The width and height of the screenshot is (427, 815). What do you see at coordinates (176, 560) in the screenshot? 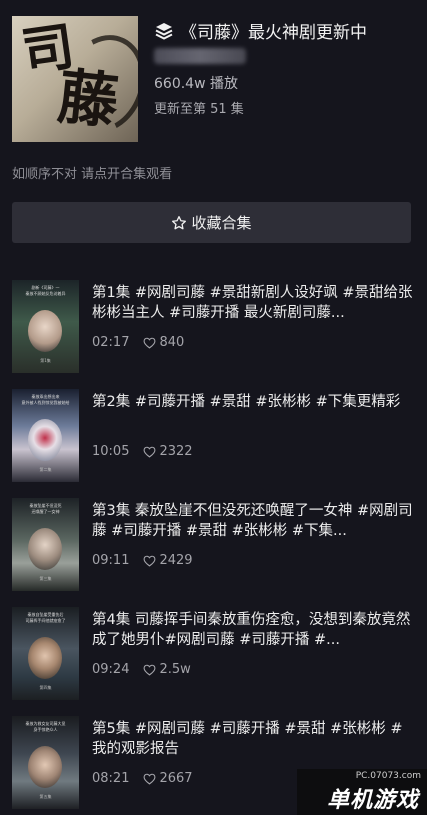
I see `like-count: 2429` at bounding box center [176, 560].